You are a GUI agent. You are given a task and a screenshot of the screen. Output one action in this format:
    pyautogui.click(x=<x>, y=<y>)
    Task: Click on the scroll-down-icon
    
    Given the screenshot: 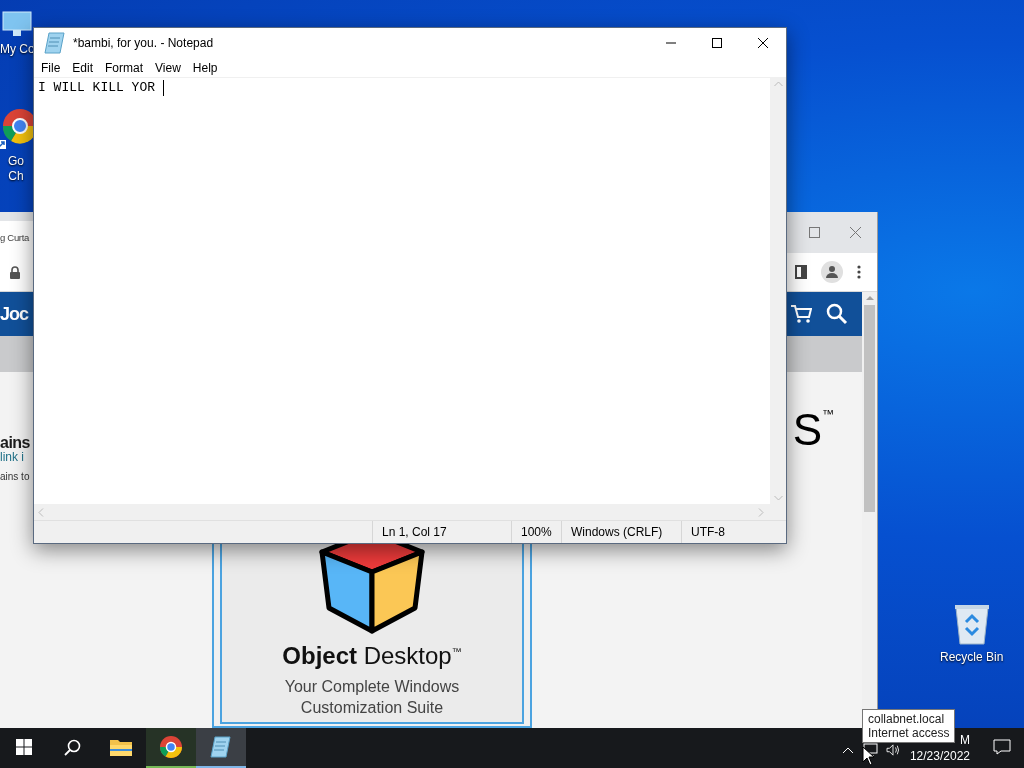 What is the action you would take?
    pyautogui.click(x=778, y=498)
    